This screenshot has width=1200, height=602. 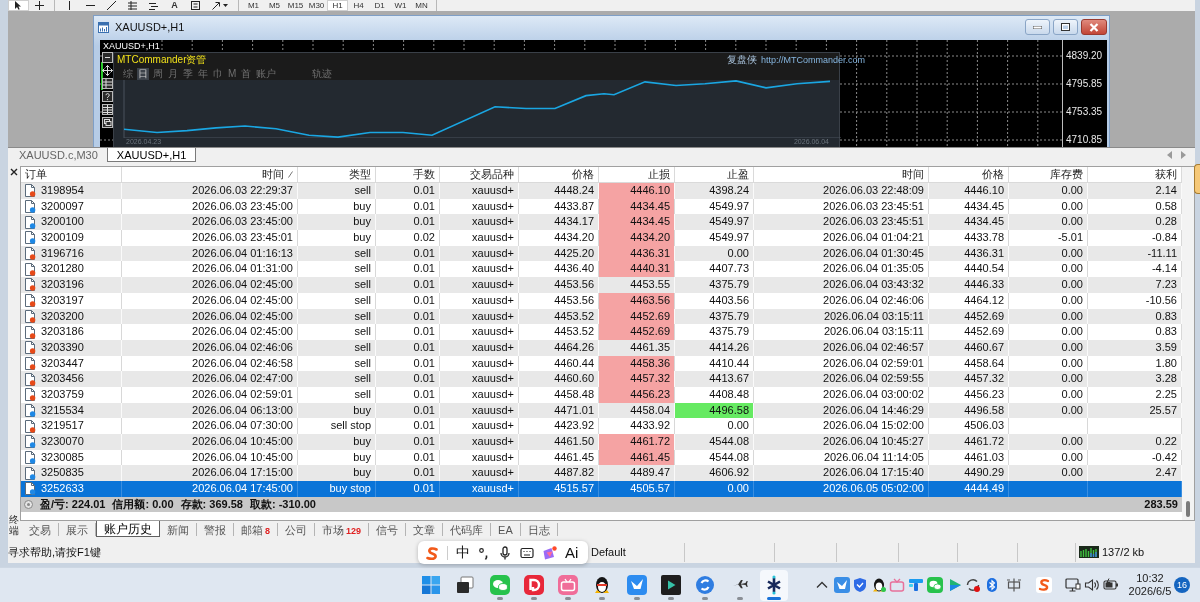 I want to click on chart-tab: XAUUSD+,H1, so click(x=151, y=155).